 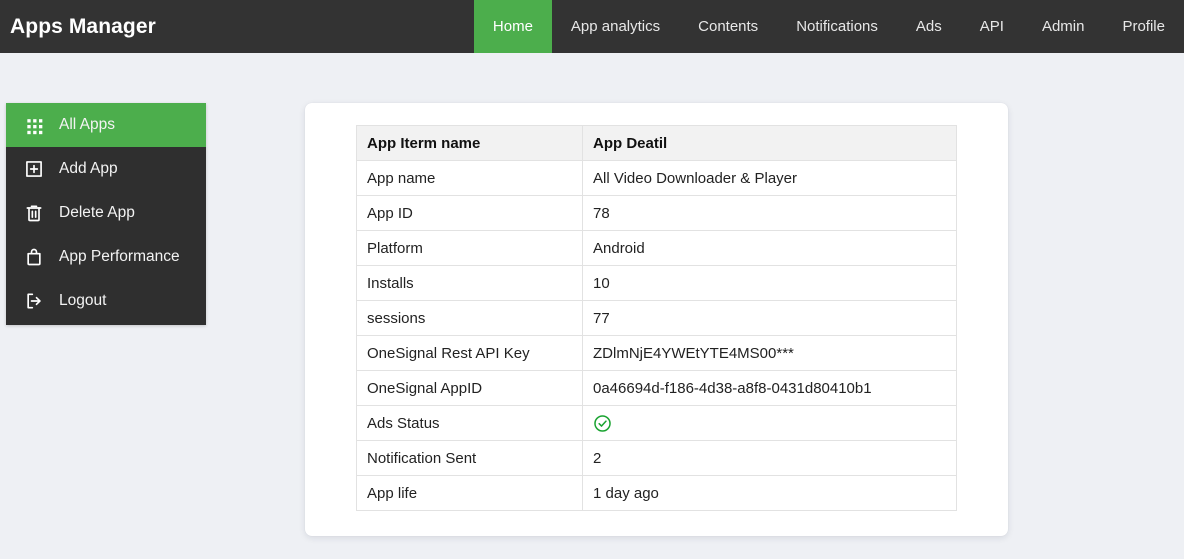 What do you see at coordinates (769, 388) in the screenshot?
I see `cell-item-value: 0a46694d-f186-4d38-a8f8-0431d80410b1` at bounding box center [769, 388].